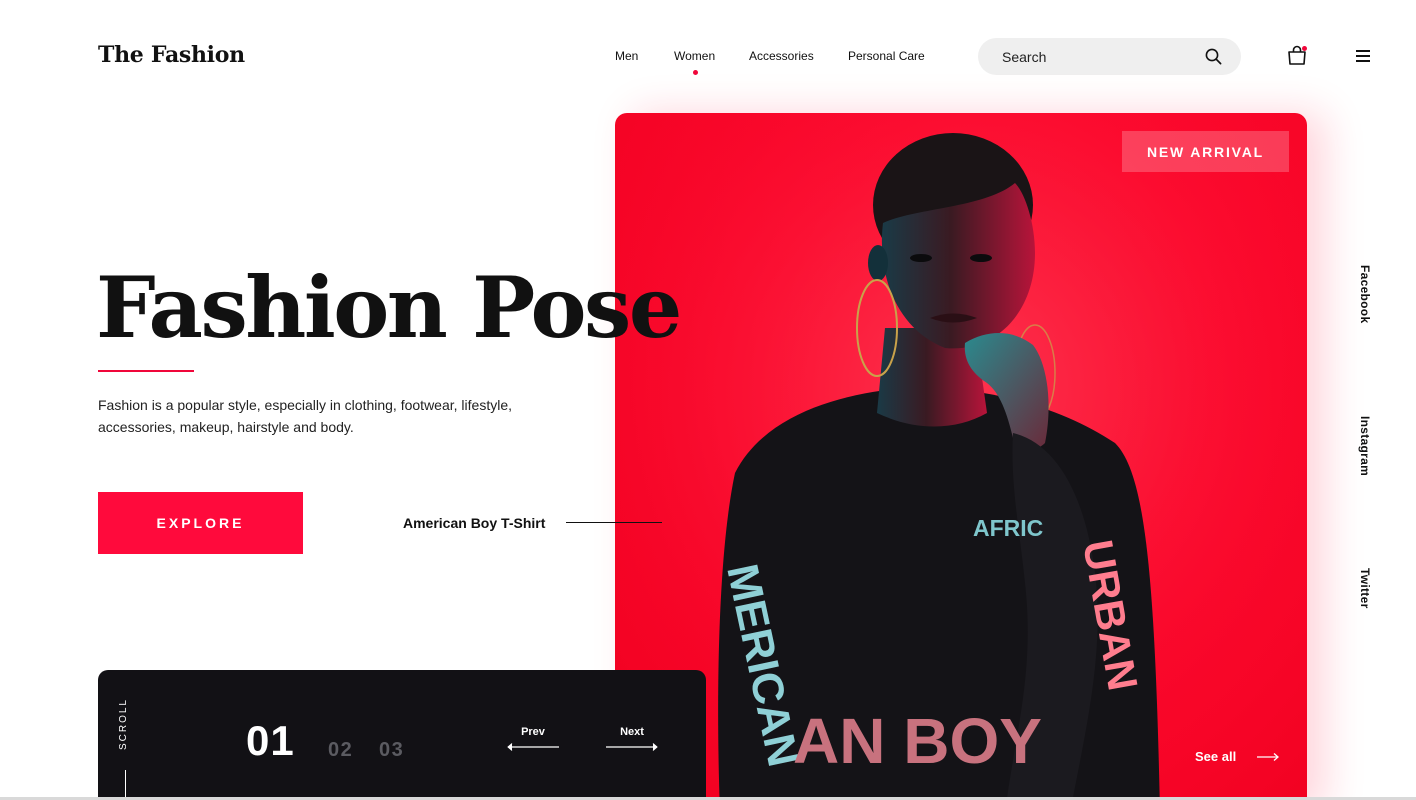 Image resolution: width=1416 pixels, height=800 pixels. I want to click on shirt-print-chest: AFRIC, so click(1008, 528).